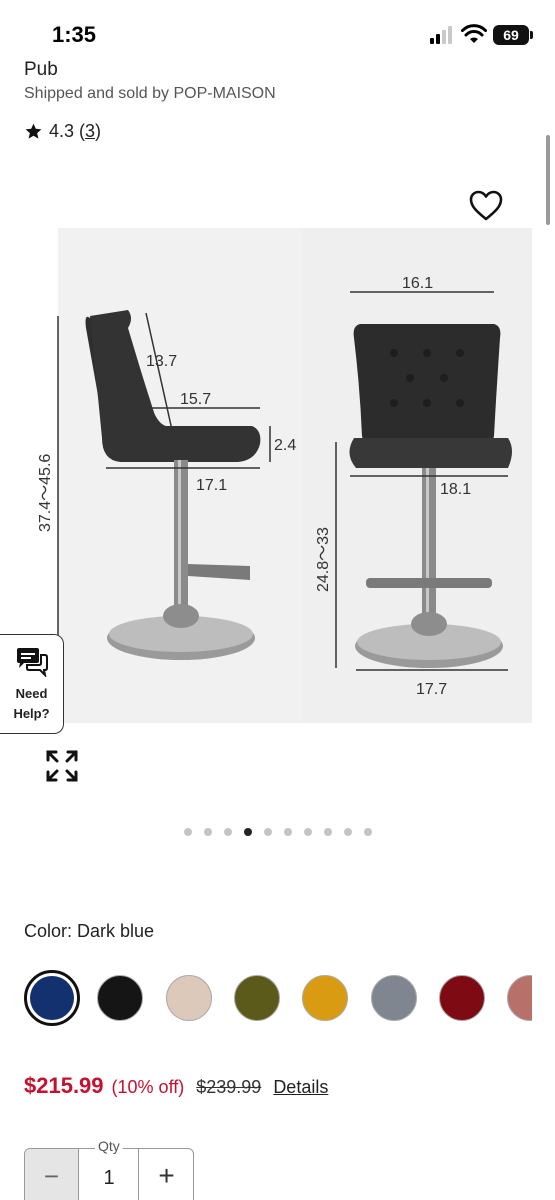  I want to click on dim-seat-width-side: 17.1, so click(211, 485).